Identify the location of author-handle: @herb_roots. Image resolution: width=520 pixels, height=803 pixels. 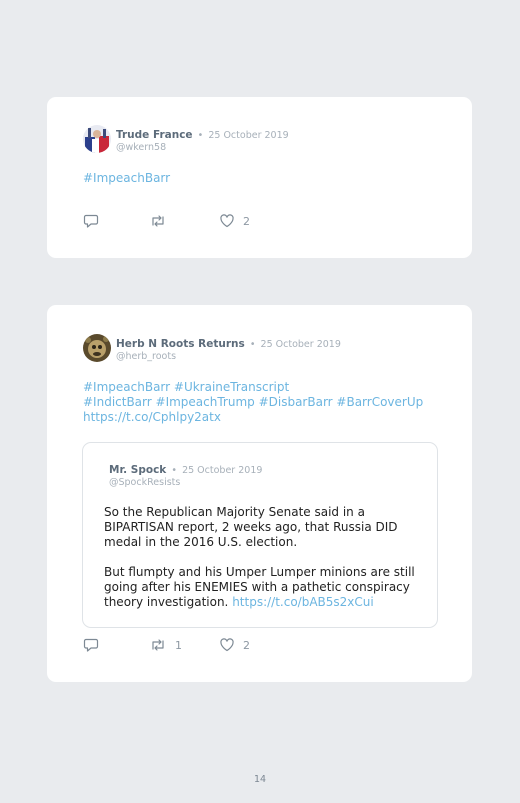
(228, 357).